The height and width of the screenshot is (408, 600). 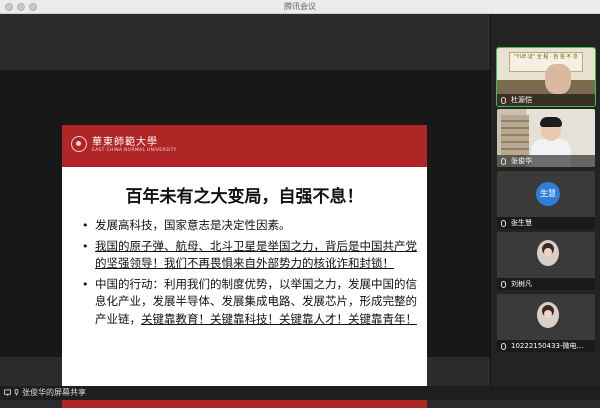 What do you see at coordinates (546, 284) in the screenshot?
I see `participant-name-bar: 刘树凡` at bounding box center [546, 284].